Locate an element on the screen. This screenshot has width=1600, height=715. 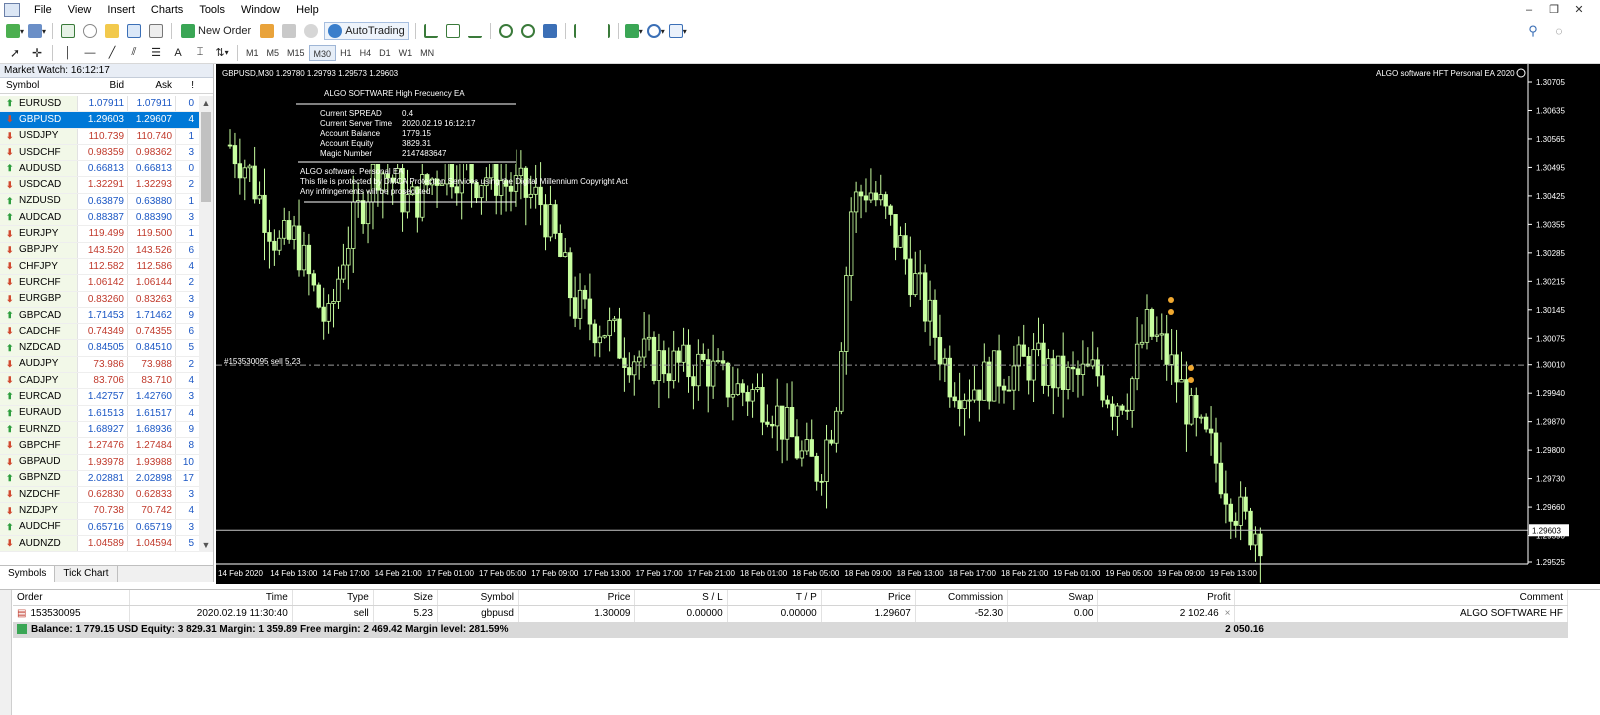
list-item: ⬇ USDCHF 0.98359 0.98362 3 is located at coordinates (99, 153).